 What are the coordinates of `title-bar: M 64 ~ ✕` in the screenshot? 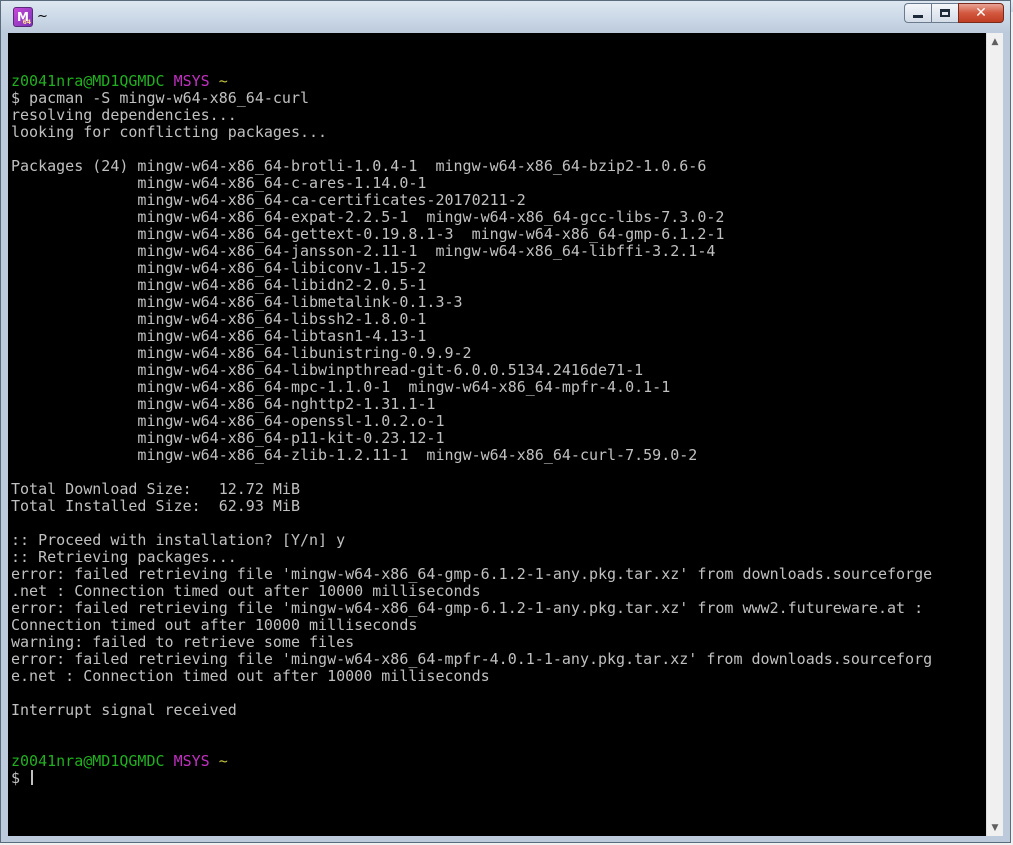 It's located at (505, 17).